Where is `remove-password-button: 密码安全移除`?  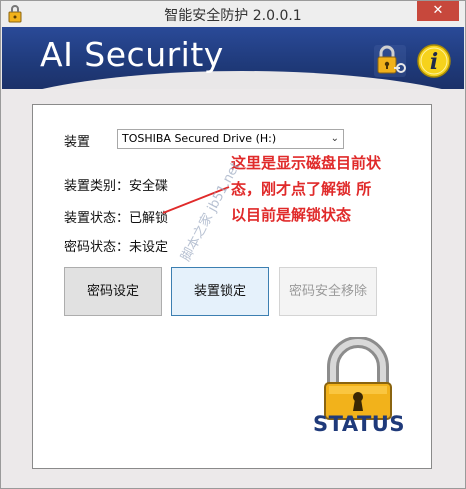 remove-password-button: 密码安全移除 is located at coordinates (328, 291).